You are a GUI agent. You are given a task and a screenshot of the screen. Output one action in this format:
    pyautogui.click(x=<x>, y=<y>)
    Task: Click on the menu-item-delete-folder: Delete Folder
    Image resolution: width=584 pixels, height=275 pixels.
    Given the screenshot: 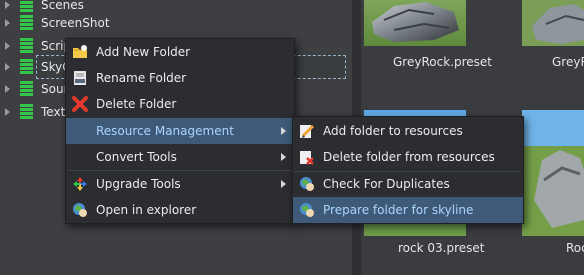 What is the action you would take?
    pyautogui.click(x=180, y=104)
    